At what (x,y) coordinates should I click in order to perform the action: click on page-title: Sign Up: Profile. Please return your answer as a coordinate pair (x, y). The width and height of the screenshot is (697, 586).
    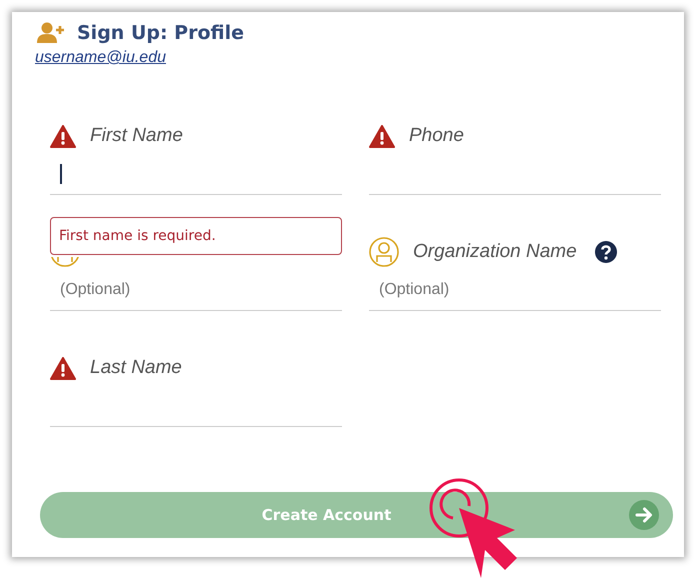
    Looking at the image, I should click on (160, 33).